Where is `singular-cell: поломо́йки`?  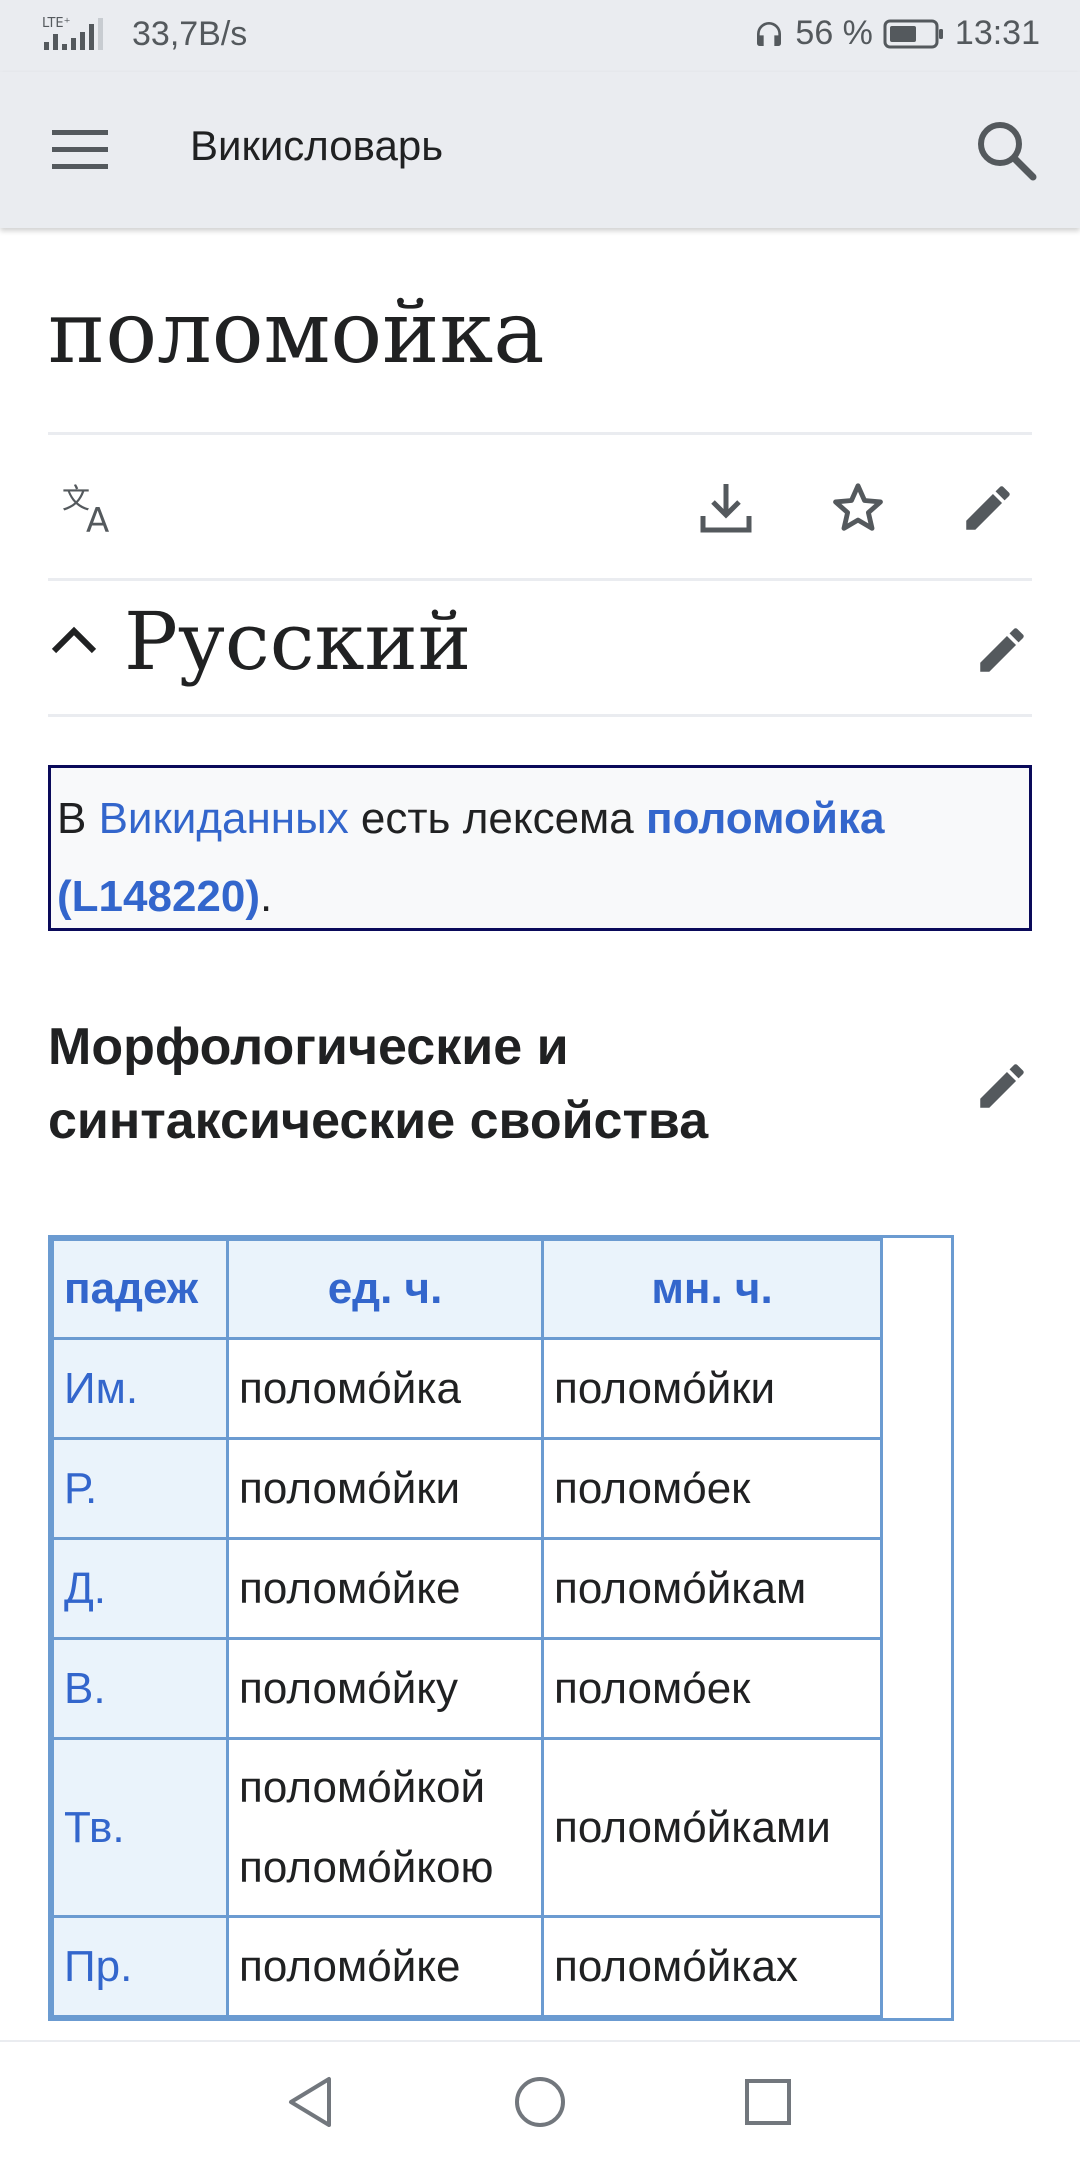
singular-cell: поломо́йки is located at coordinates (385, 1488).